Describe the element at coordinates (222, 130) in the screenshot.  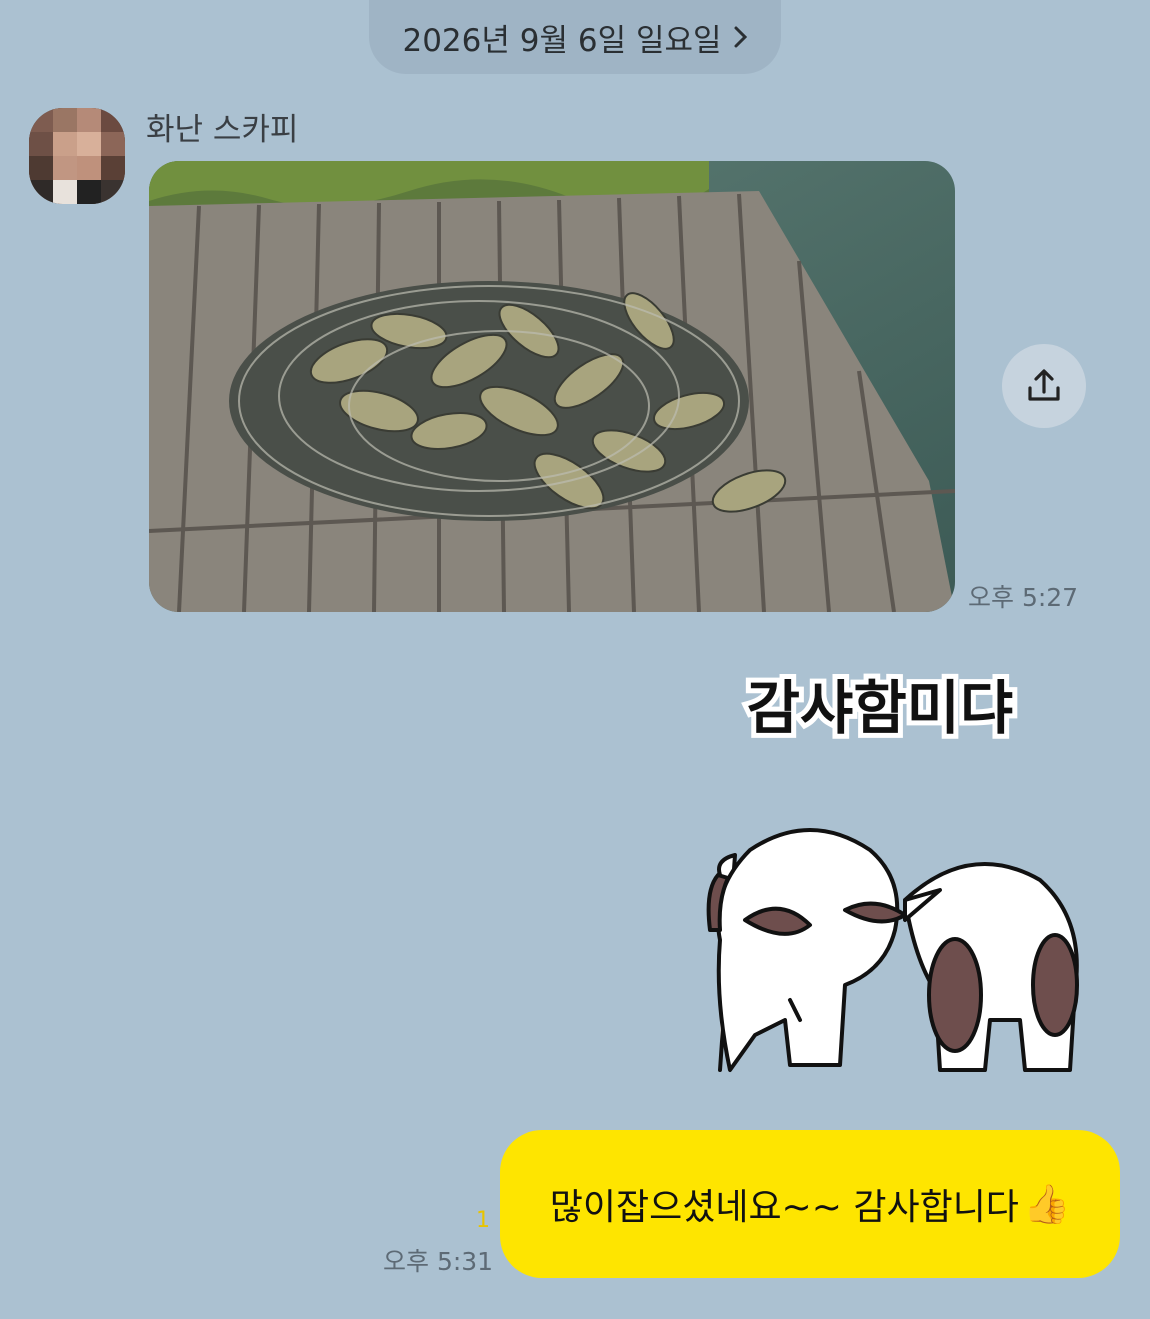
I see `sender-name: 화난 스카피` at that location.